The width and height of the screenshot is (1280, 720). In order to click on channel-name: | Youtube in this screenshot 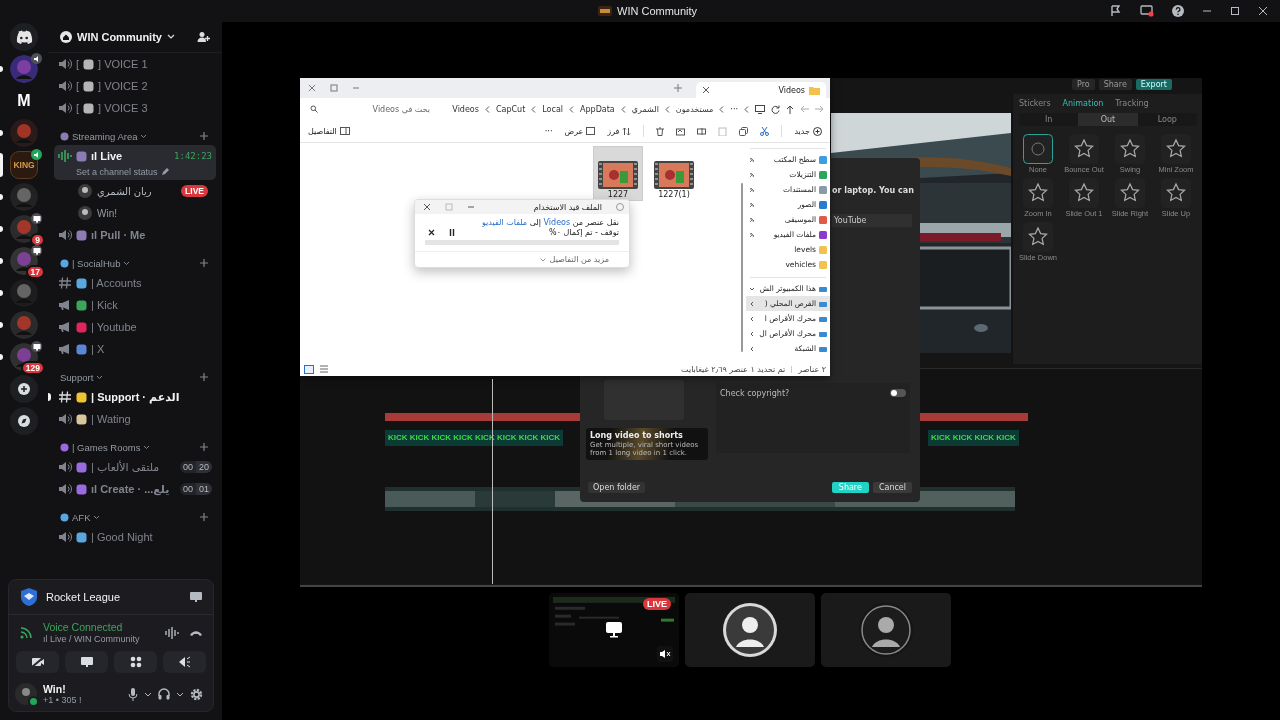, I will do `click(114, 327)`.